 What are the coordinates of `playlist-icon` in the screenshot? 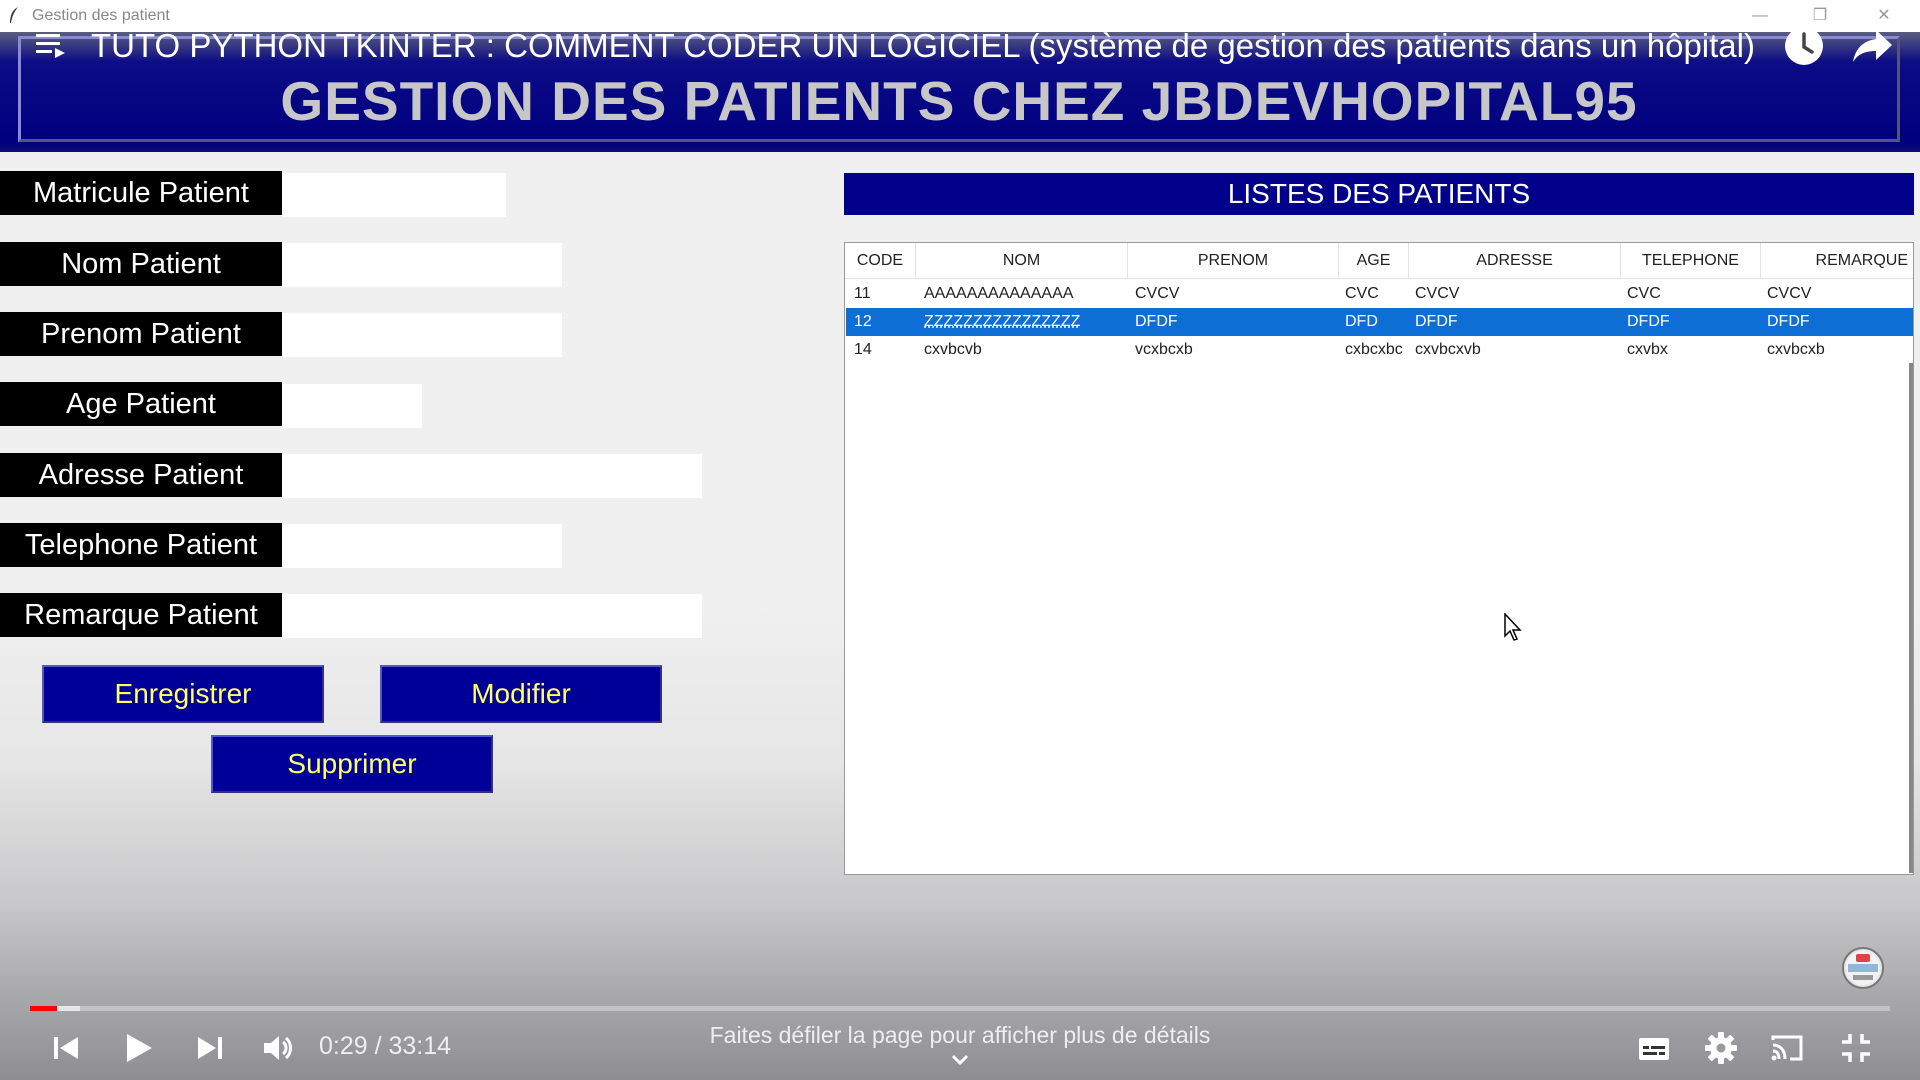 It's located at (51, 46).